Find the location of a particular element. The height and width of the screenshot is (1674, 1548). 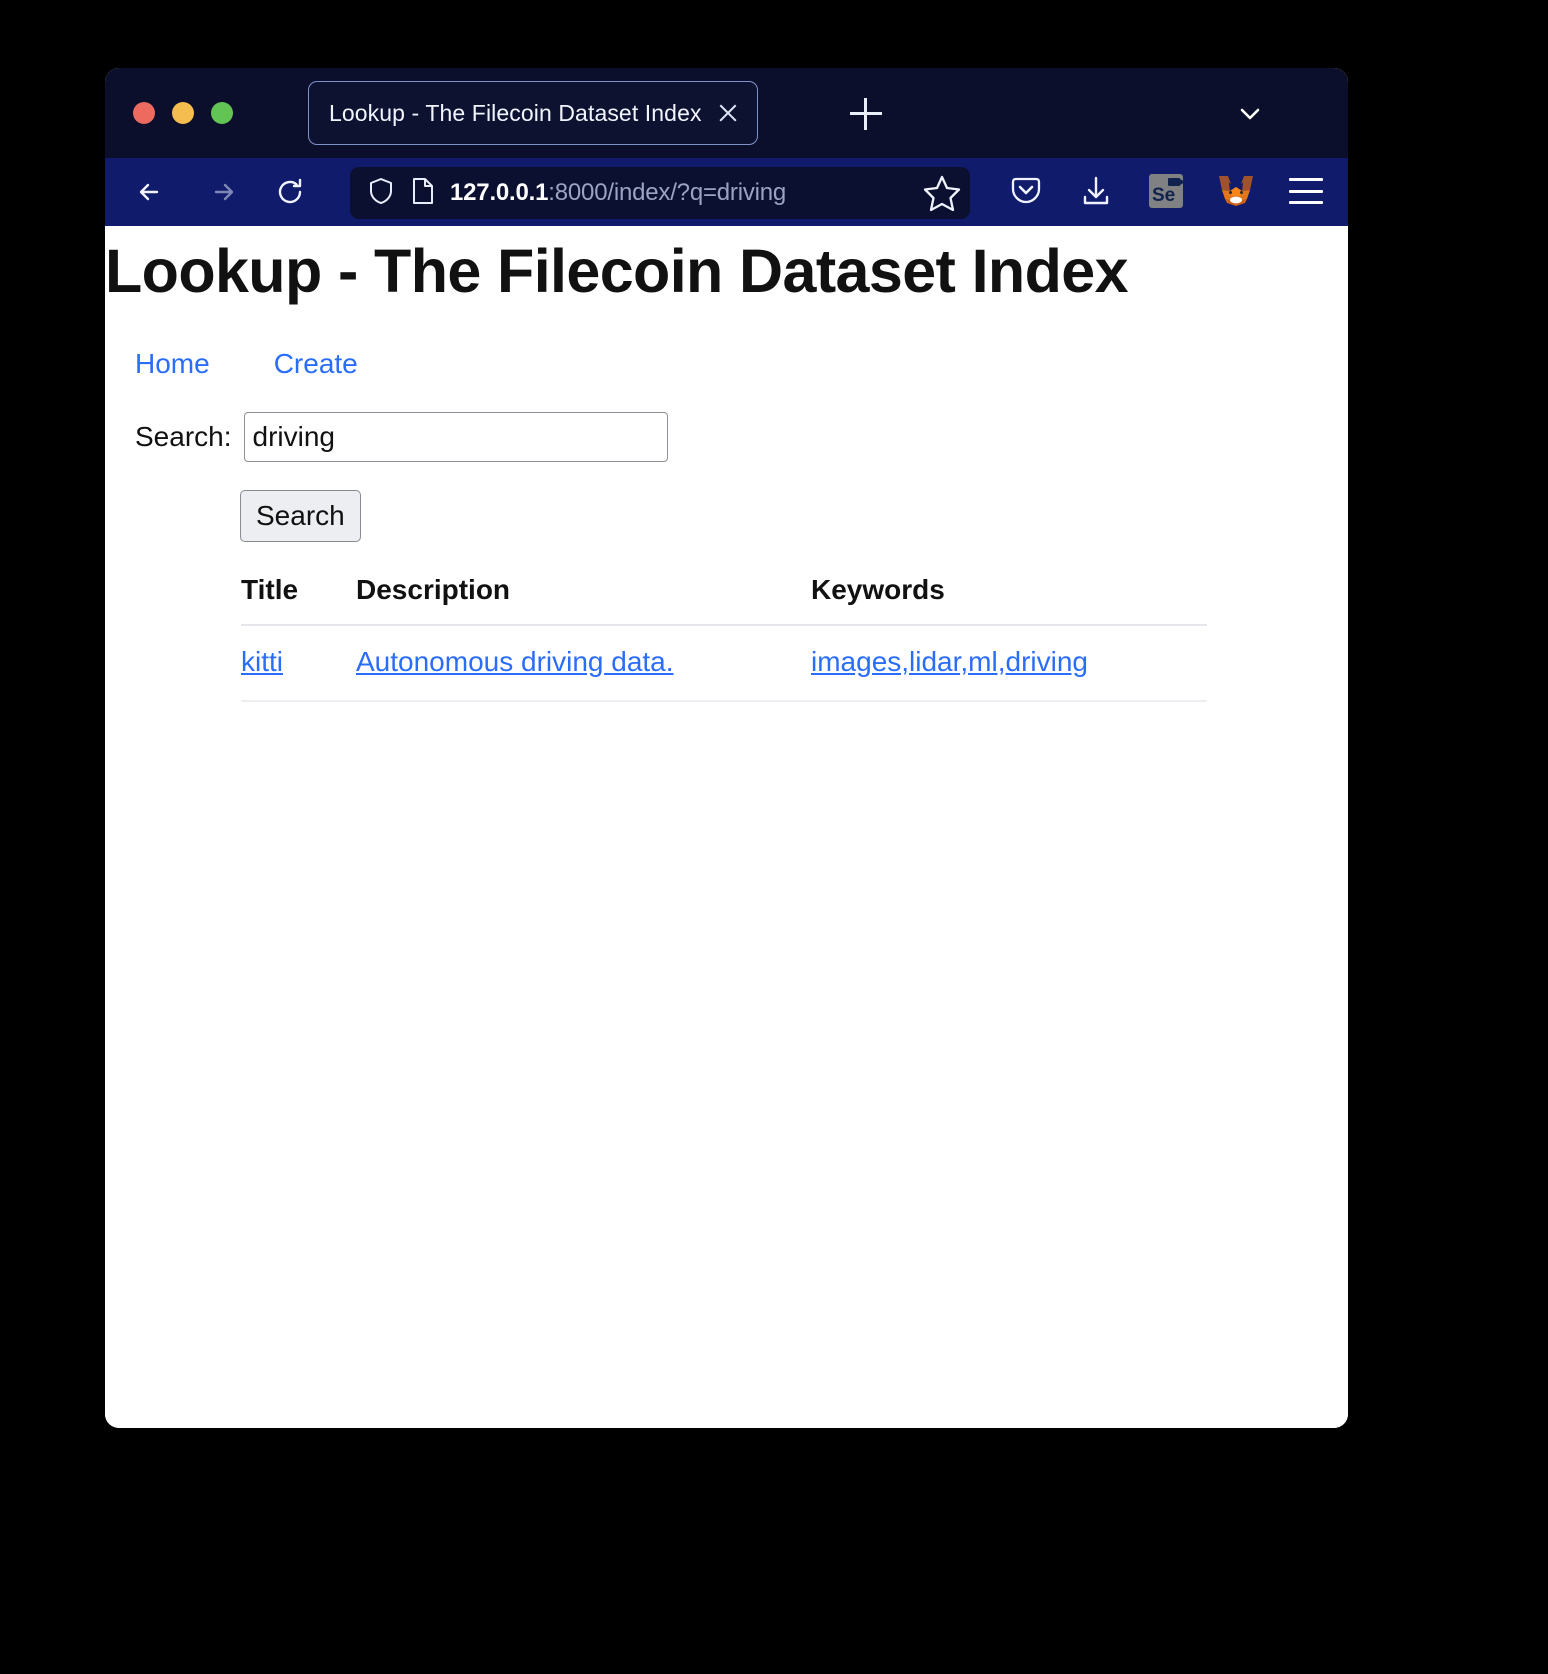

browser-tab-active: Lookup - The Filecoin Dataset Index is located at coordinates (533, 113).